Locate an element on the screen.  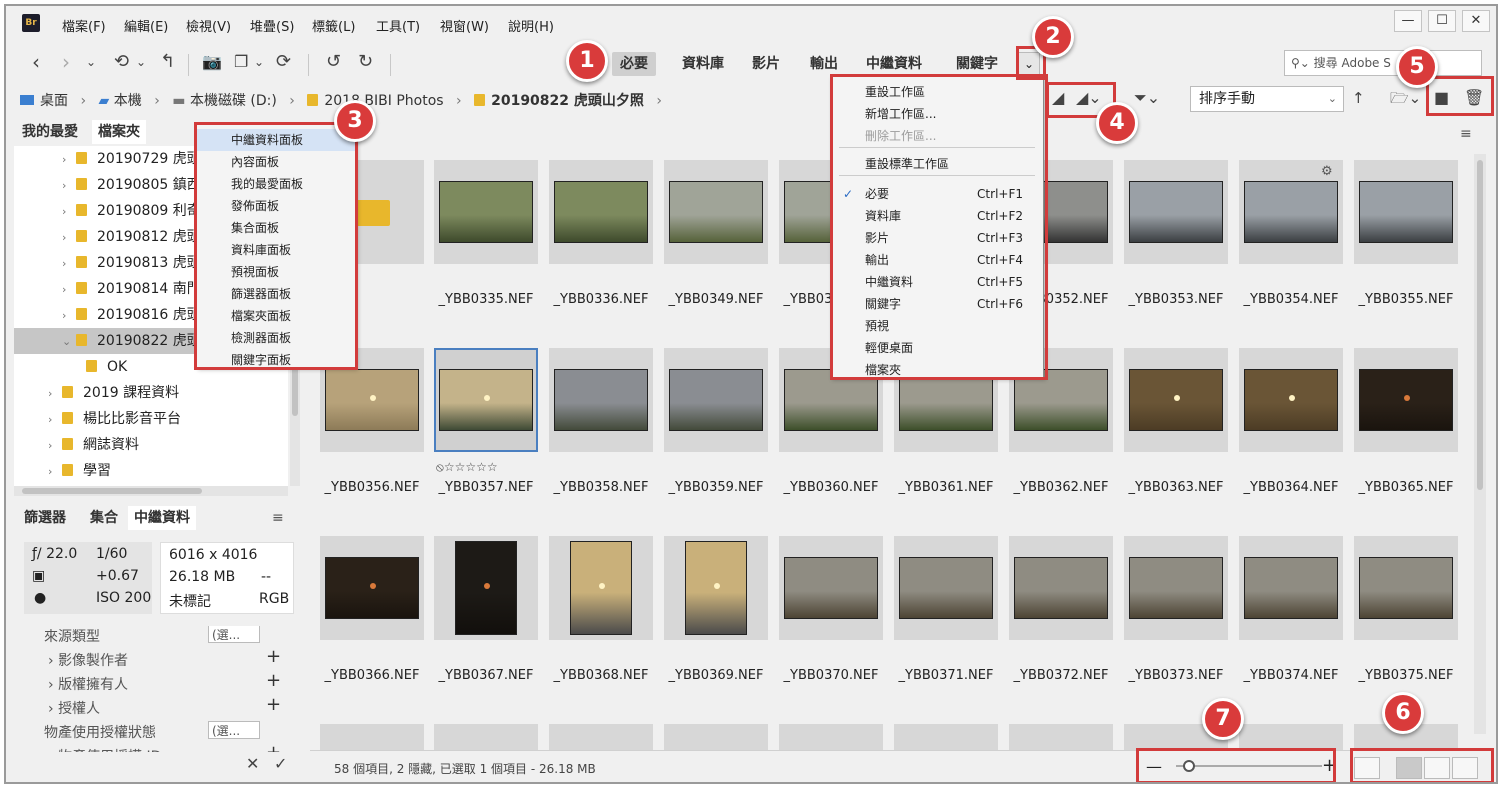
file-name: _YBB0366.NEF is located at coordinates (372, 675).